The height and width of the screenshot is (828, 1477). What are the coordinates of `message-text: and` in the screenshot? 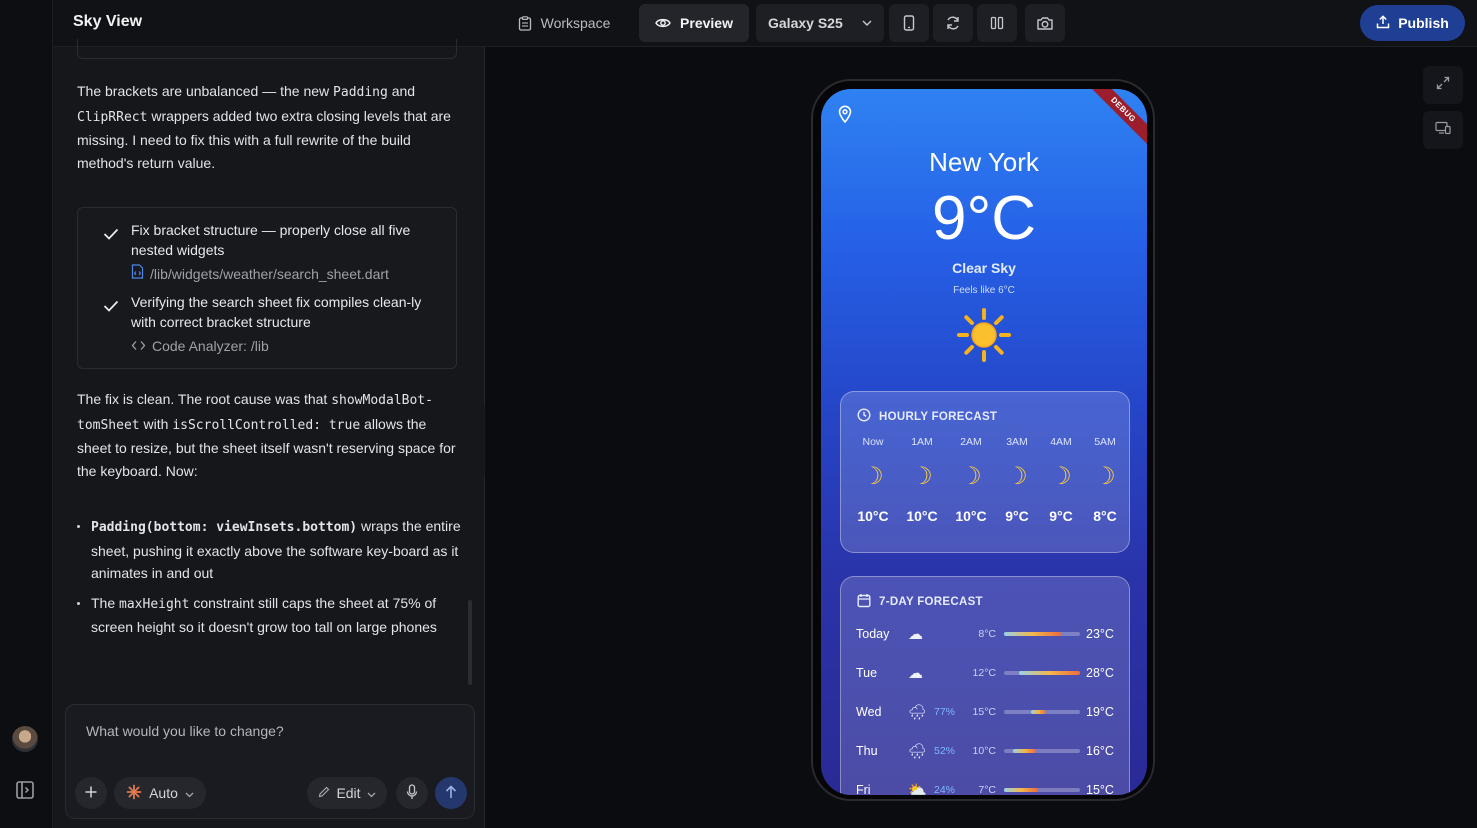 It's located at (401, 91).